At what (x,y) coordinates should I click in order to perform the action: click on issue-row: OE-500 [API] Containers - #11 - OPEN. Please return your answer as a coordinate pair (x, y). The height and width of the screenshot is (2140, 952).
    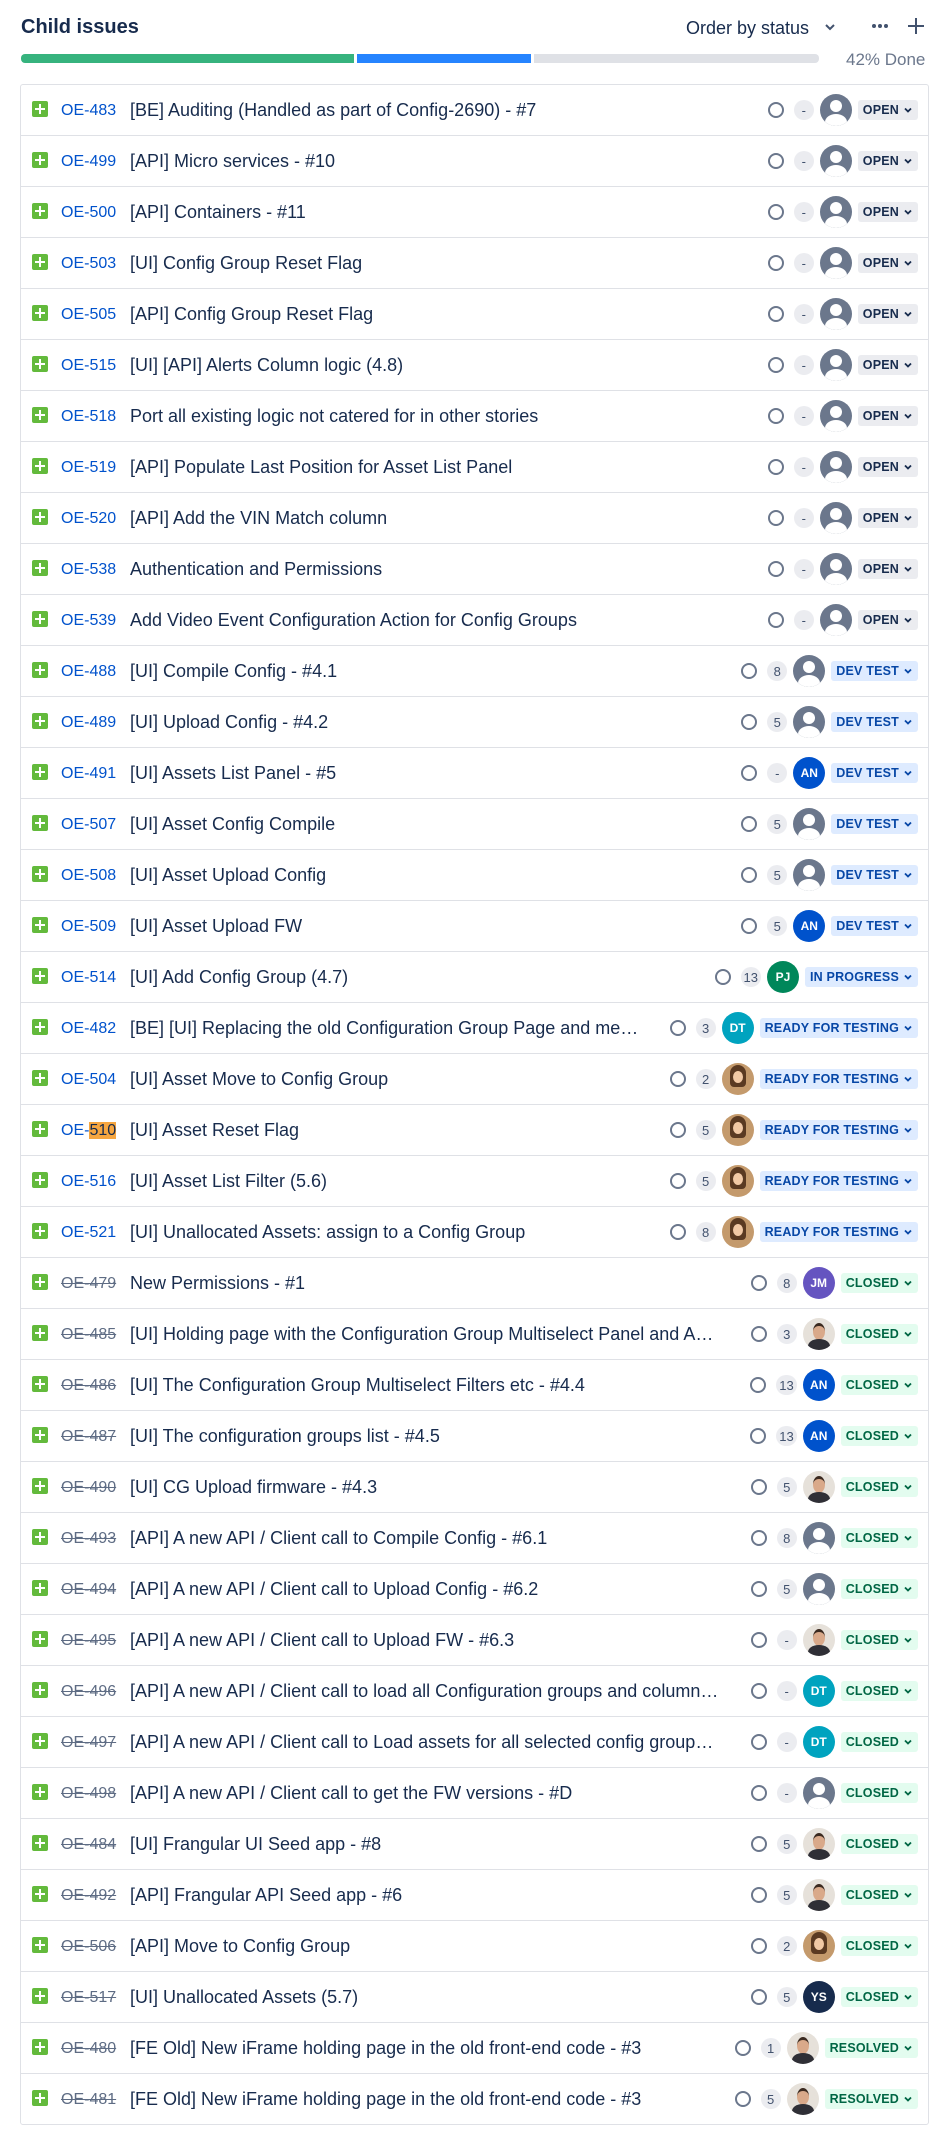
    Looking at the image, I should click on (474, 212).